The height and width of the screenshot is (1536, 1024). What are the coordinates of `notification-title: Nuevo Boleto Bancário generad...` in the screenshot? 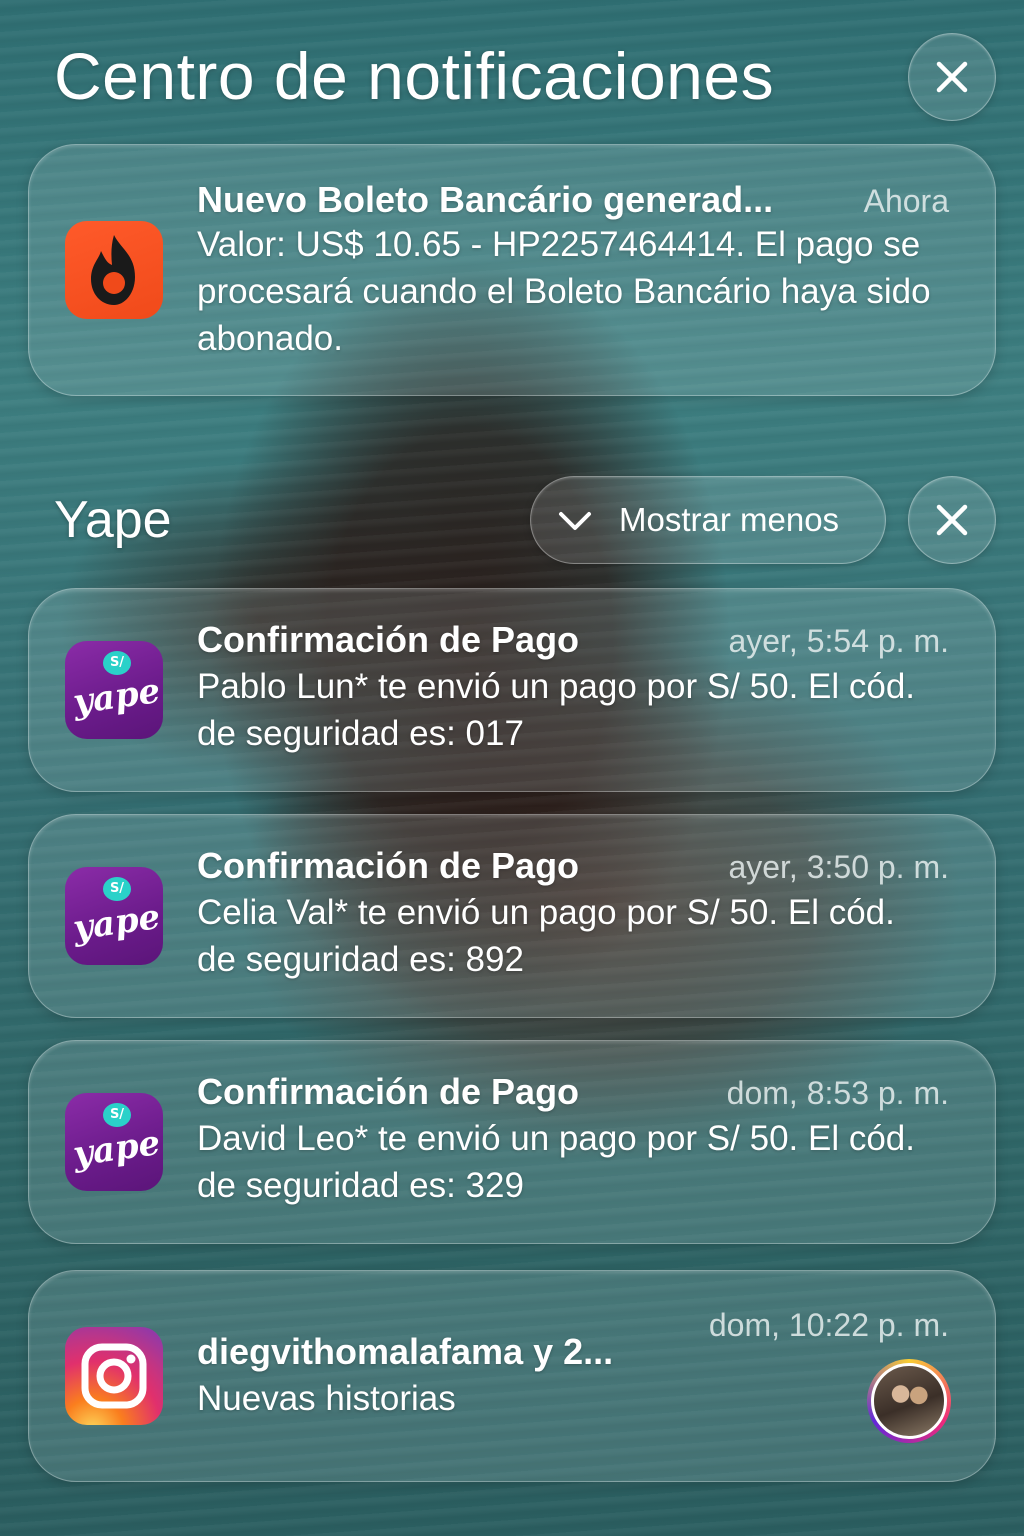 It's located at (485, 199).